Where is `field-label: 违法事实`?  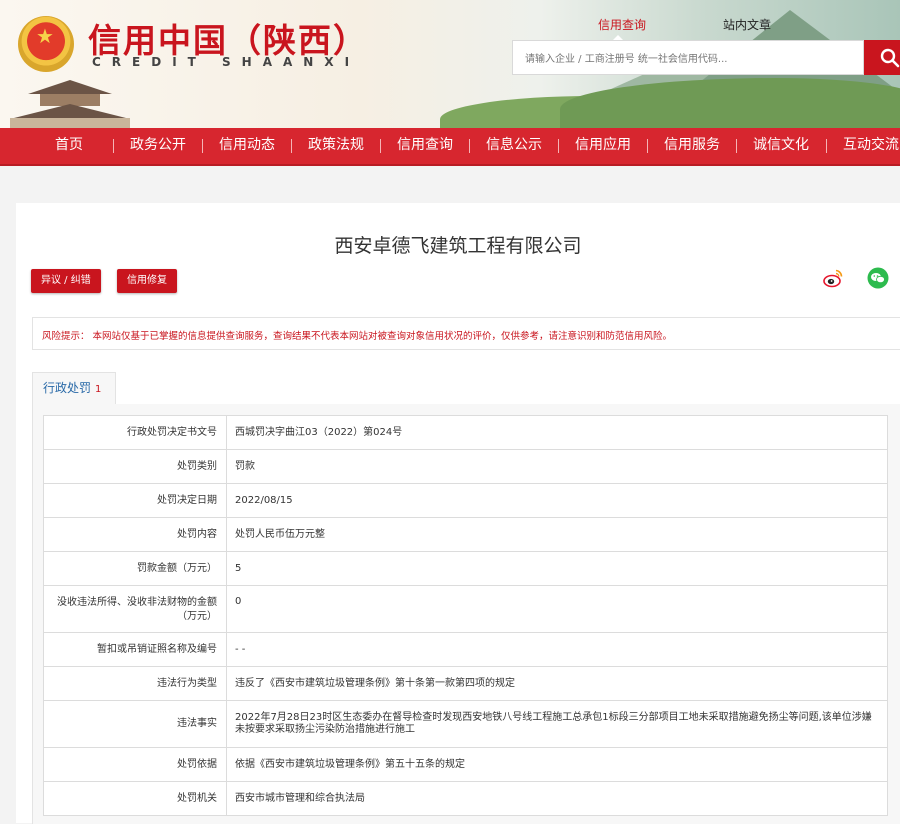 field-label: 违法事实 is located at coordinates (135, 724).